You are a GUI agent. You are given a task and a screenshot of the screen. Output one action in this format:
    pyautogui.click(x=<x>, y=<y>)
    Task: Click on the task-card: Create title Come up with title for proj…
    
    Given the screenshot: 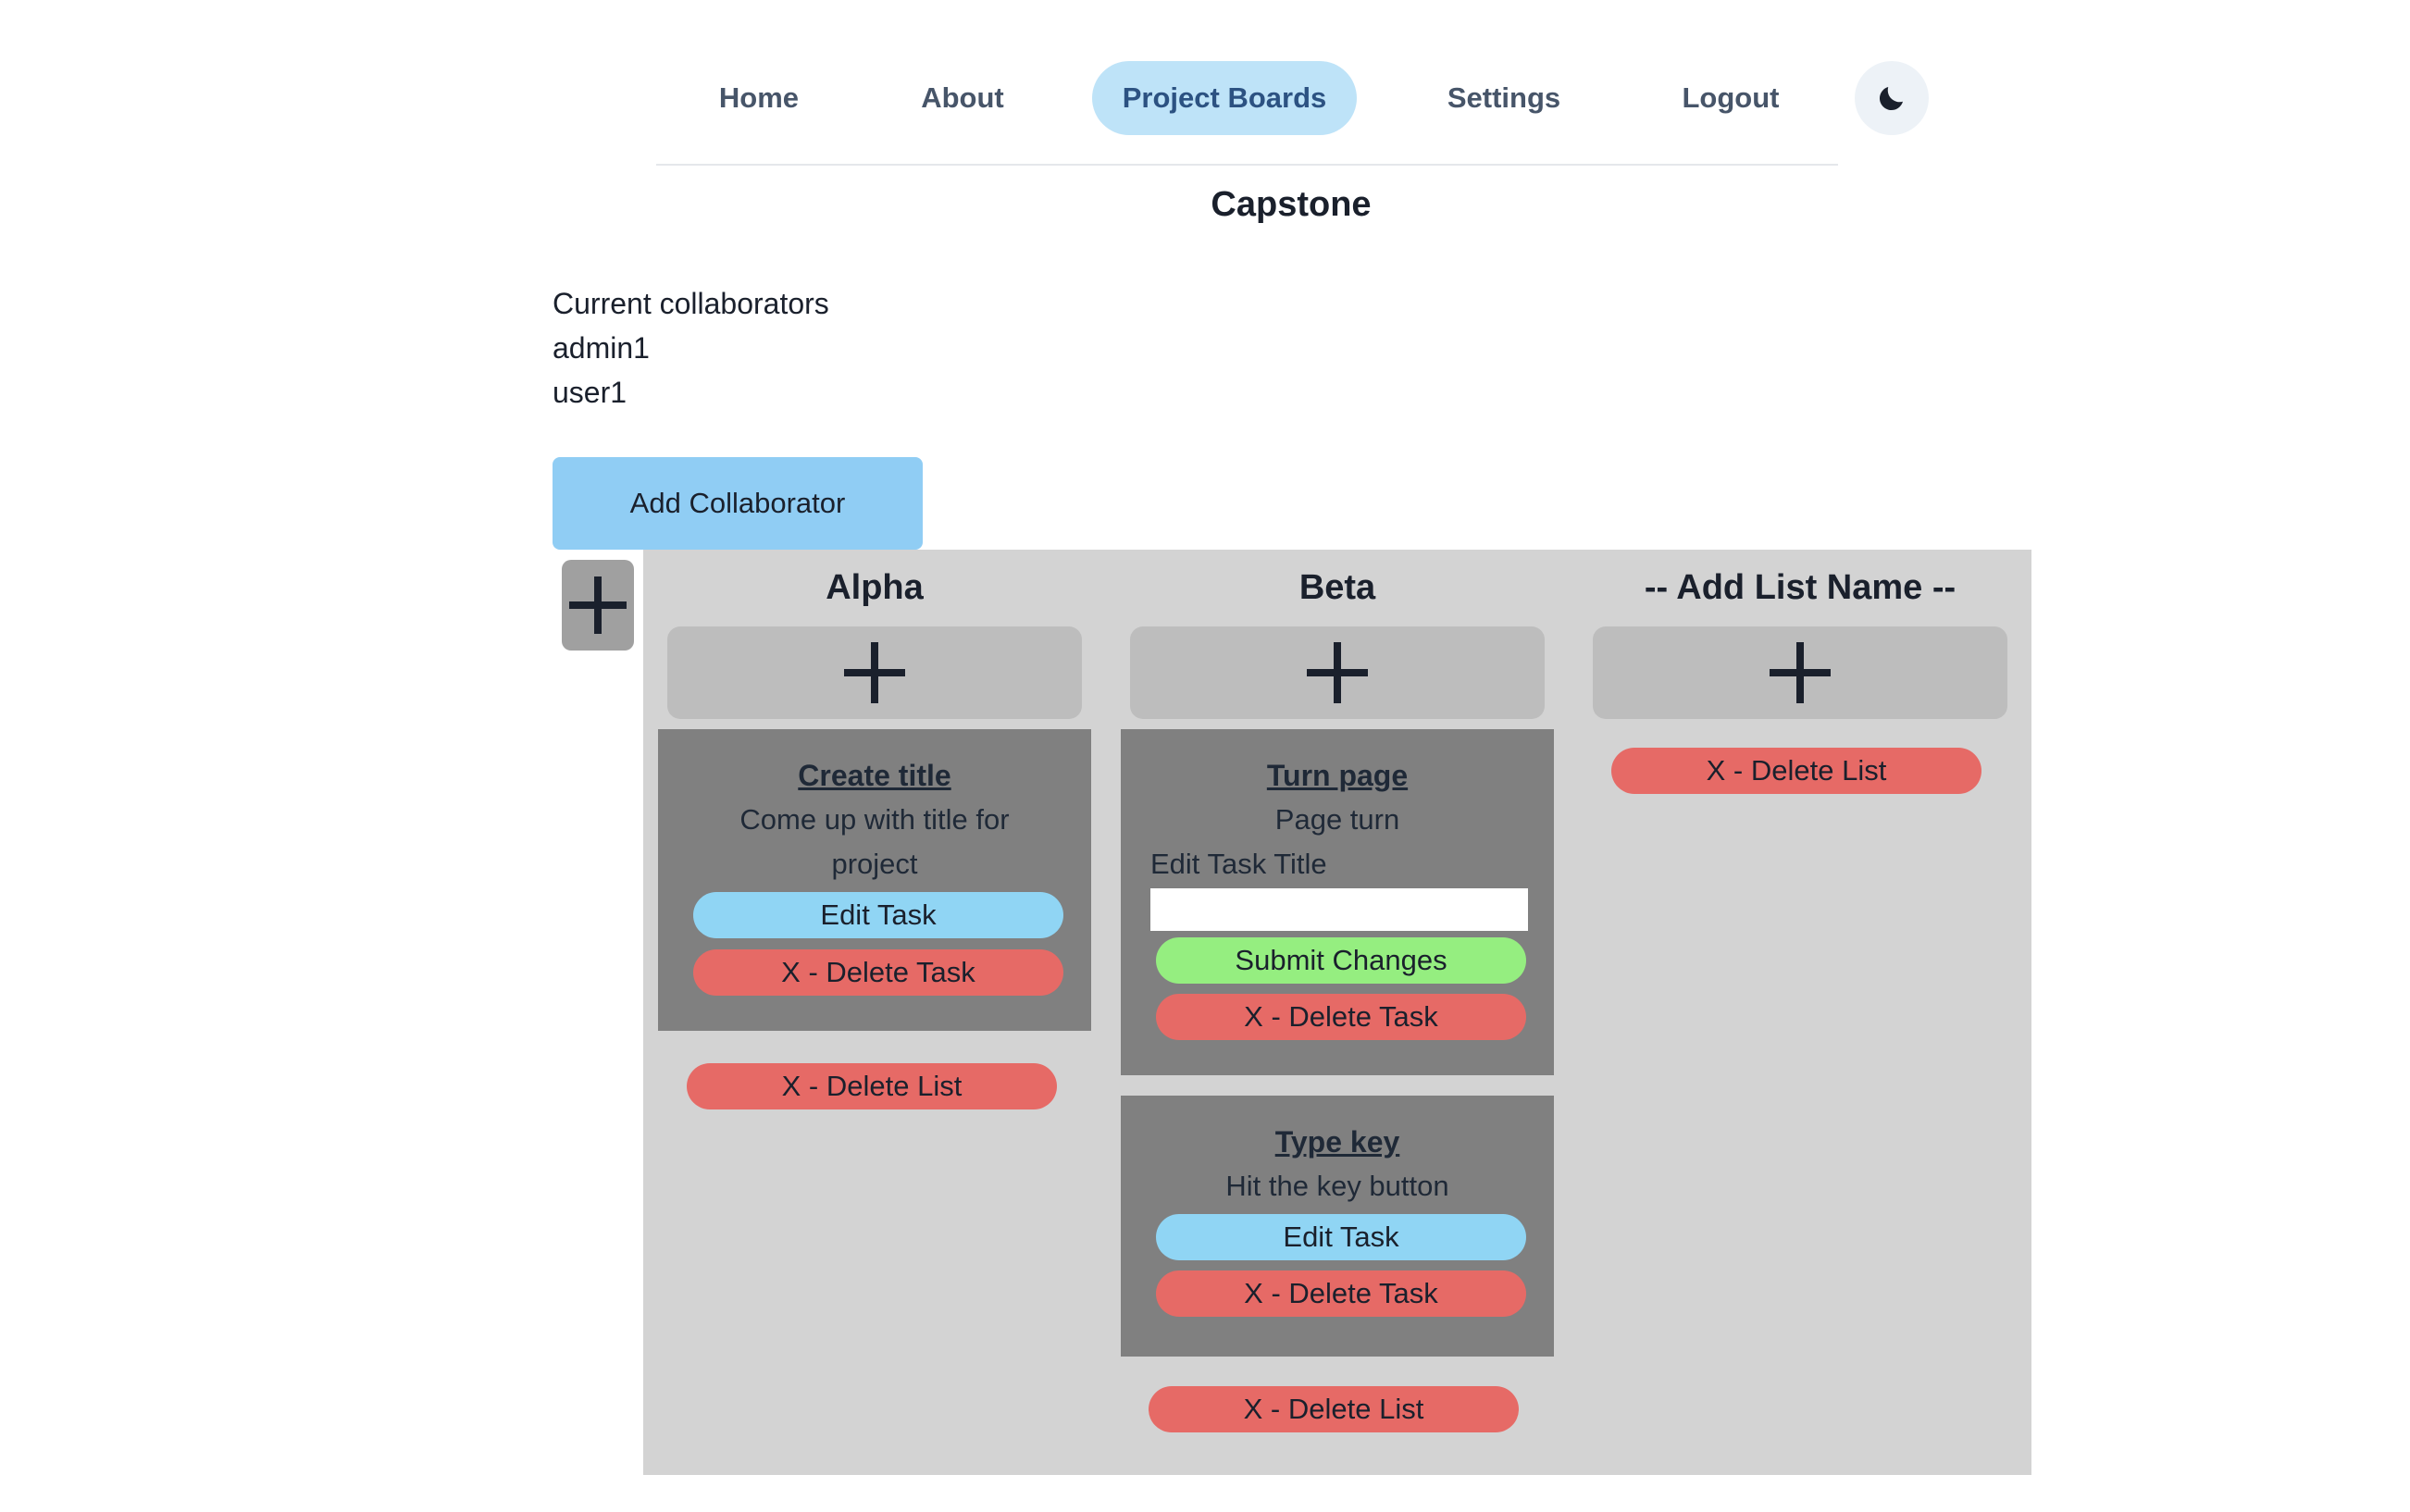 What is the action you would take?
    pyautogui.click(x=874, y=880)
    